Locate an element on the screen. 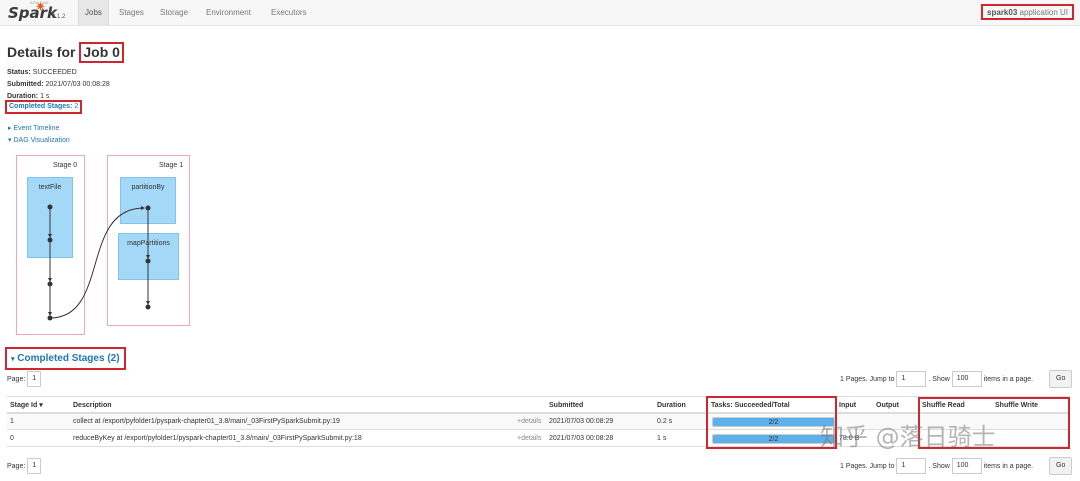 The height and width of the screenshot is (481, 1080). page-selector-bottom: Page: 1 is located at coordinates (24, 466).